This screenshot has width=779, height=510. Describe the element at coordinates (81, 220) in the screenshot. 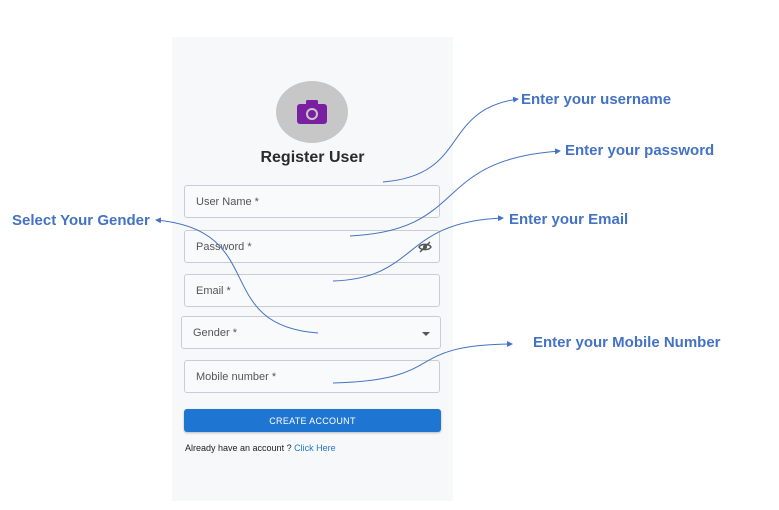

I see `annotation-gender: Select Your Gender` at that location.